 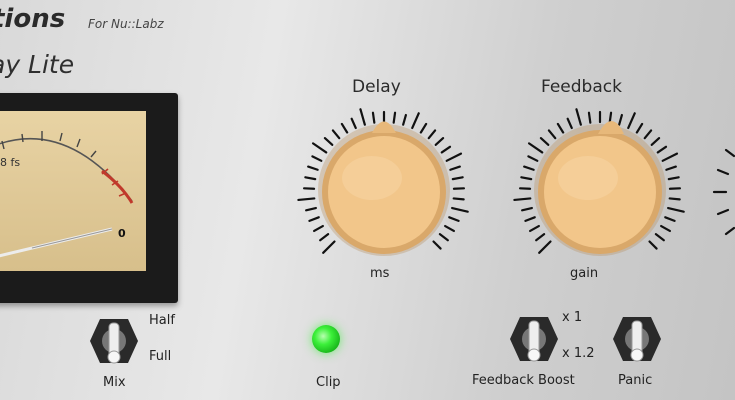 I want to click on feedback-boost-x12-option: x 1.2, so click(x=578, y=353).